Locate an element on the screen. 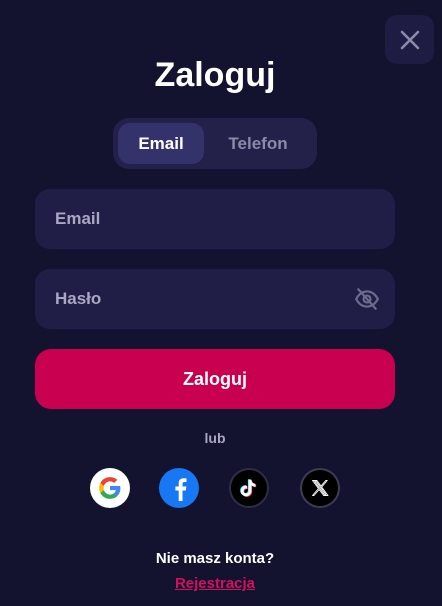 The width and height of the screenshot is (442, 606). email-field is located at coordinates (215, 219).